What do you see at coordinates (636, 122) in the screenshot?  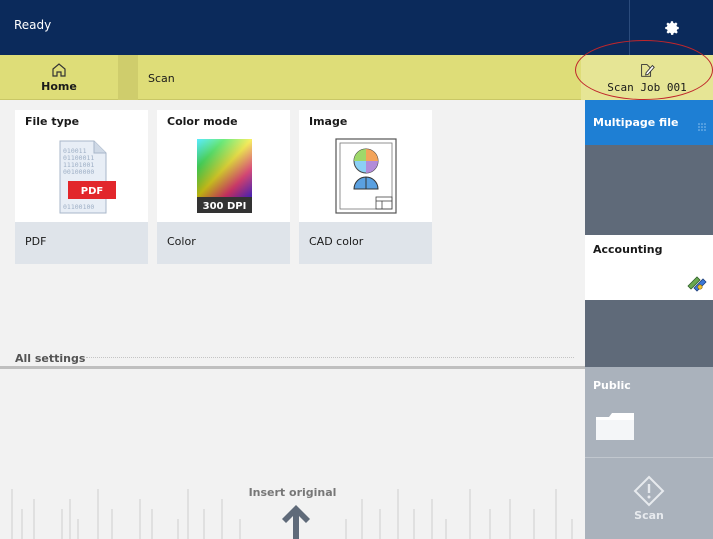 I see `multipage-label: Multipage file` at bounding box center [636, 122].